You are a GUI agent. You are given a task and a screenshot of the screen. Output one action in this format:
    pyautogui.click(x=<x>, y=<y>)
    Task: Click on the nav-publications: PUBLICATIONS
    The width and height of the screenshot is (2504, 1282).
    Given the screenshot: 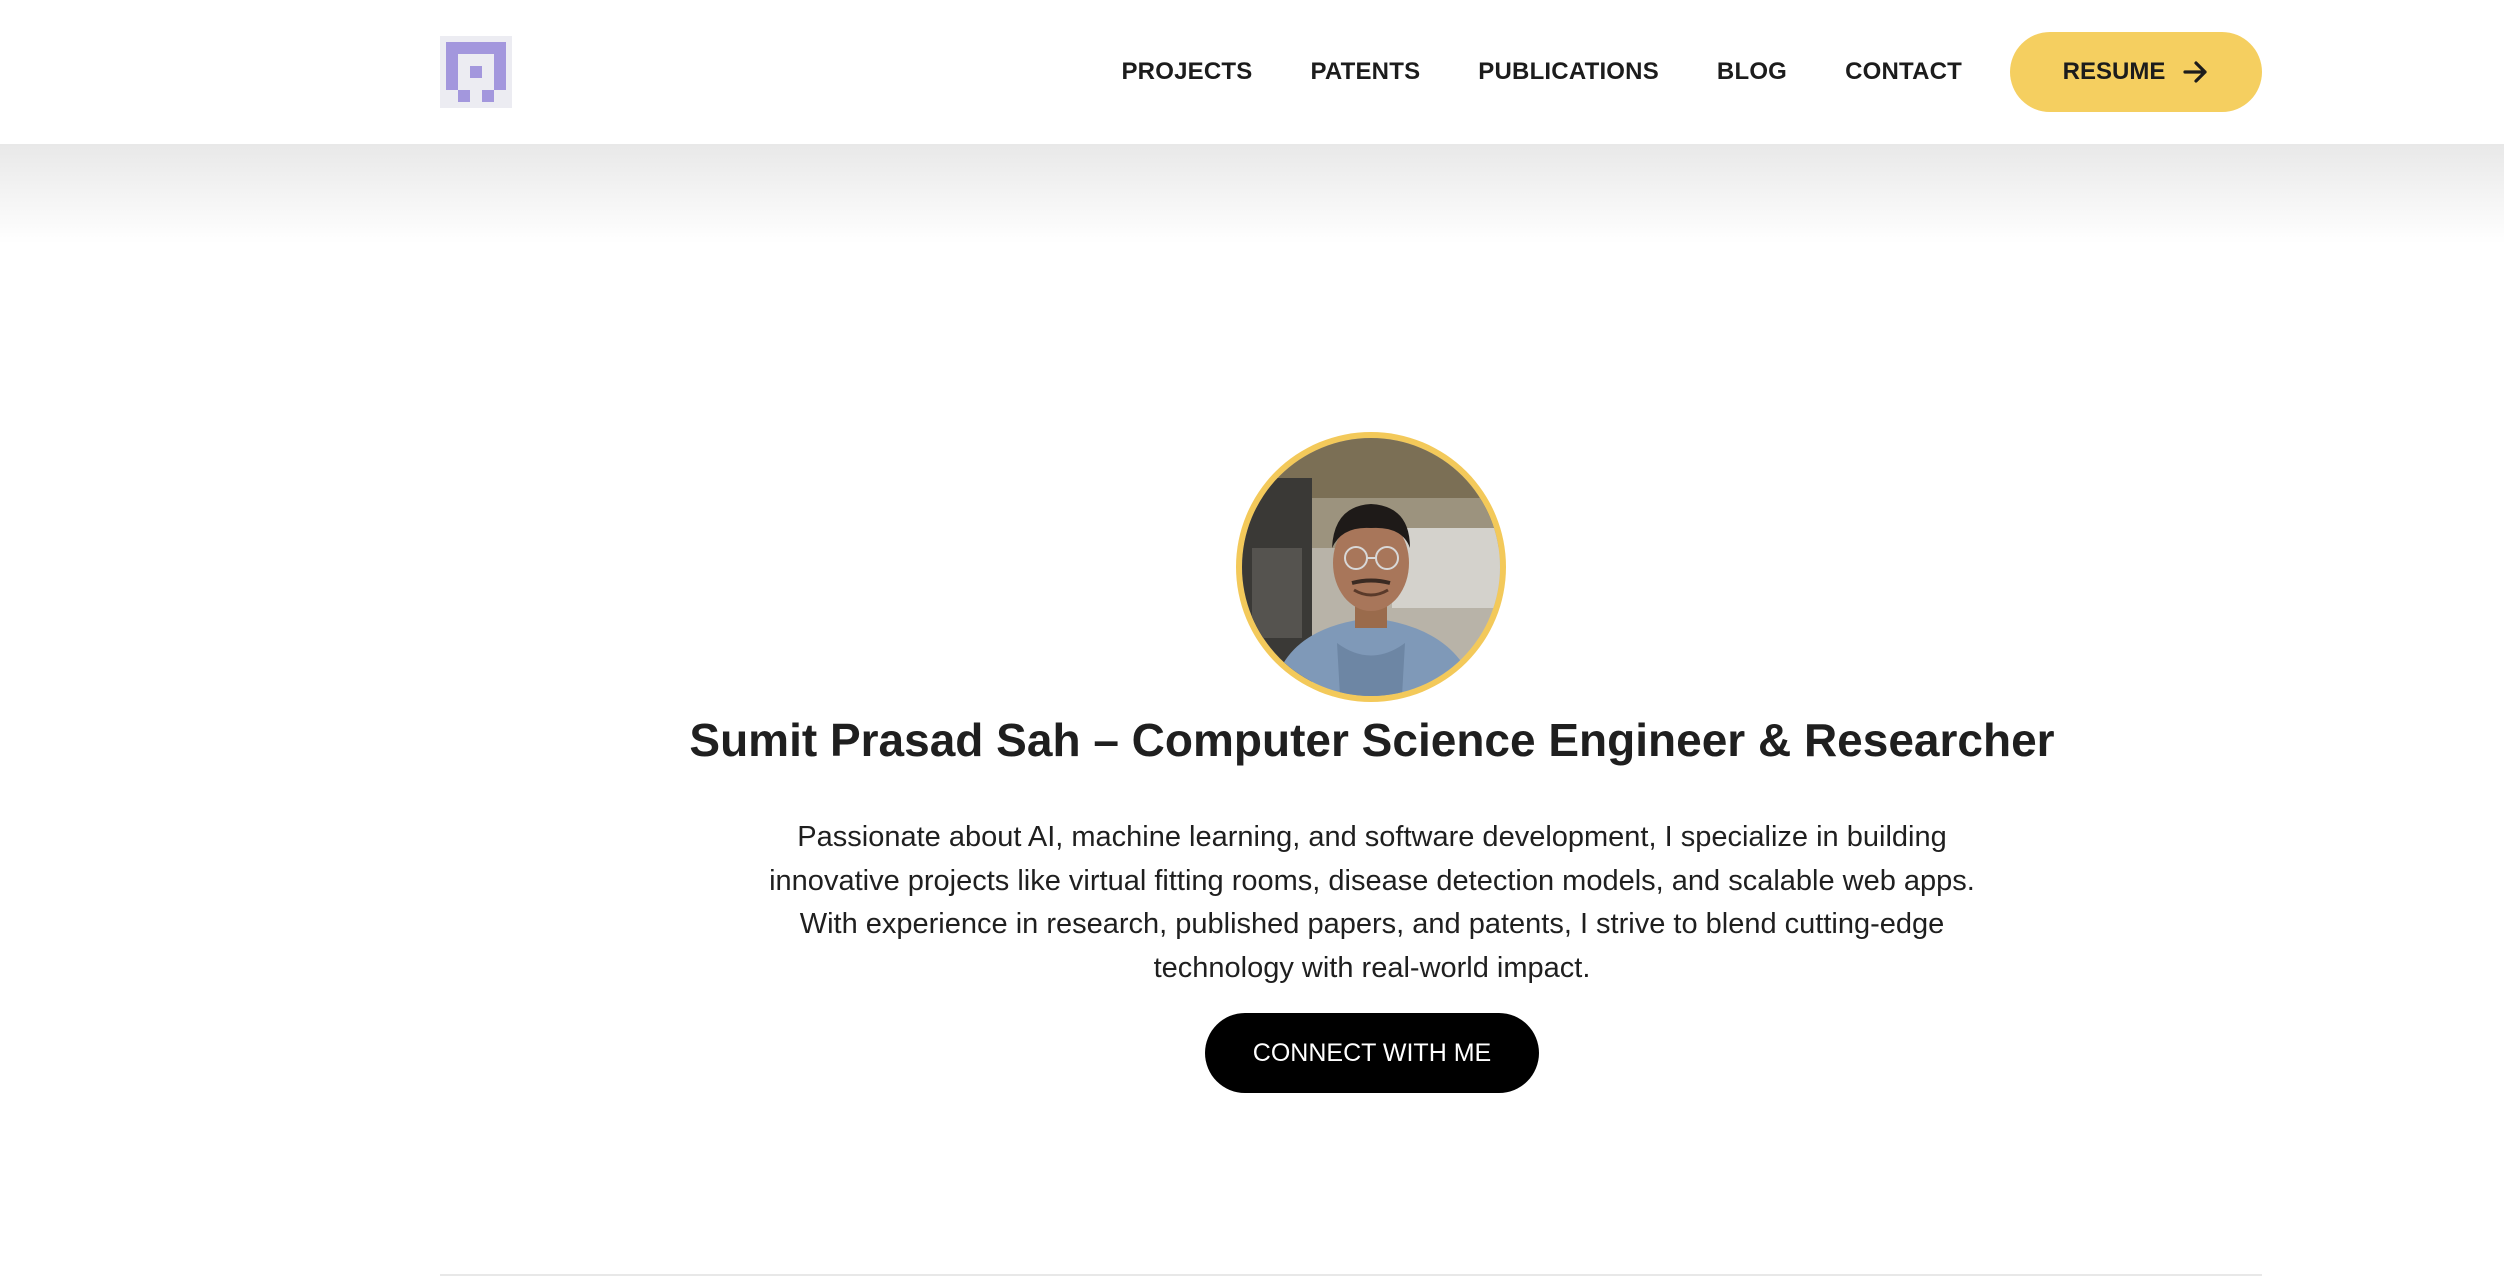 What is the action you would take?
    pyautogui.click(x=1568, y=72)
    